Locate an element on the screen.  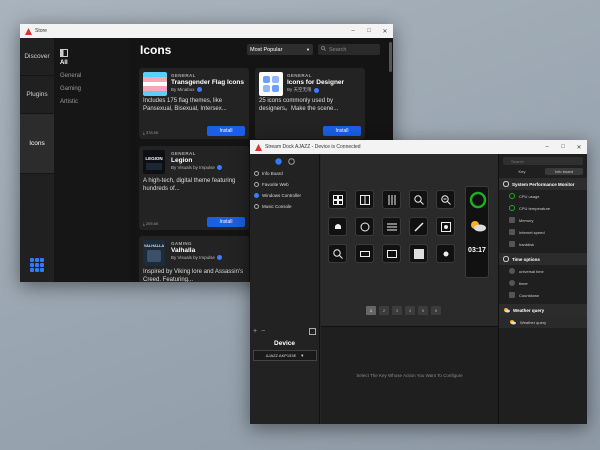
profile-icon is located at coordinates (278, 161).